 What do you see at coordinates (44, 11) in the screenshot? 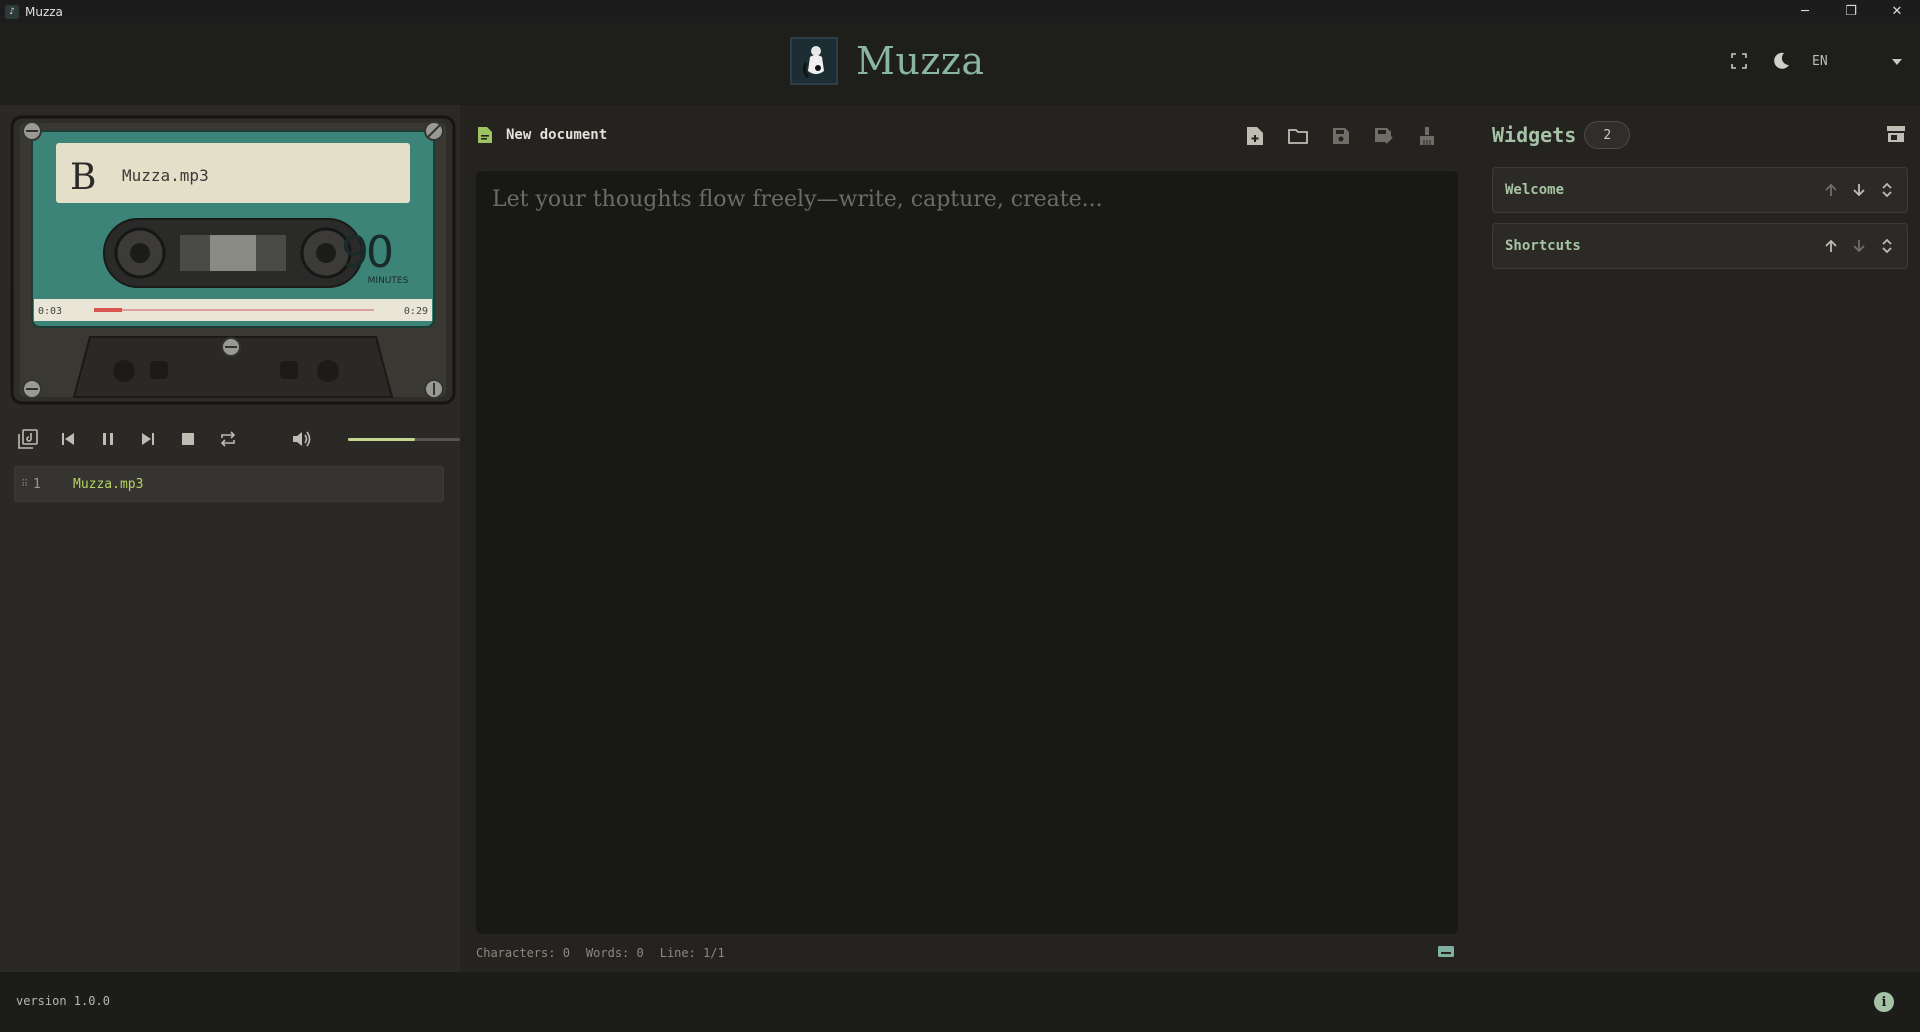
I see `window-title: Muzza` at bounding box center [44, 11].